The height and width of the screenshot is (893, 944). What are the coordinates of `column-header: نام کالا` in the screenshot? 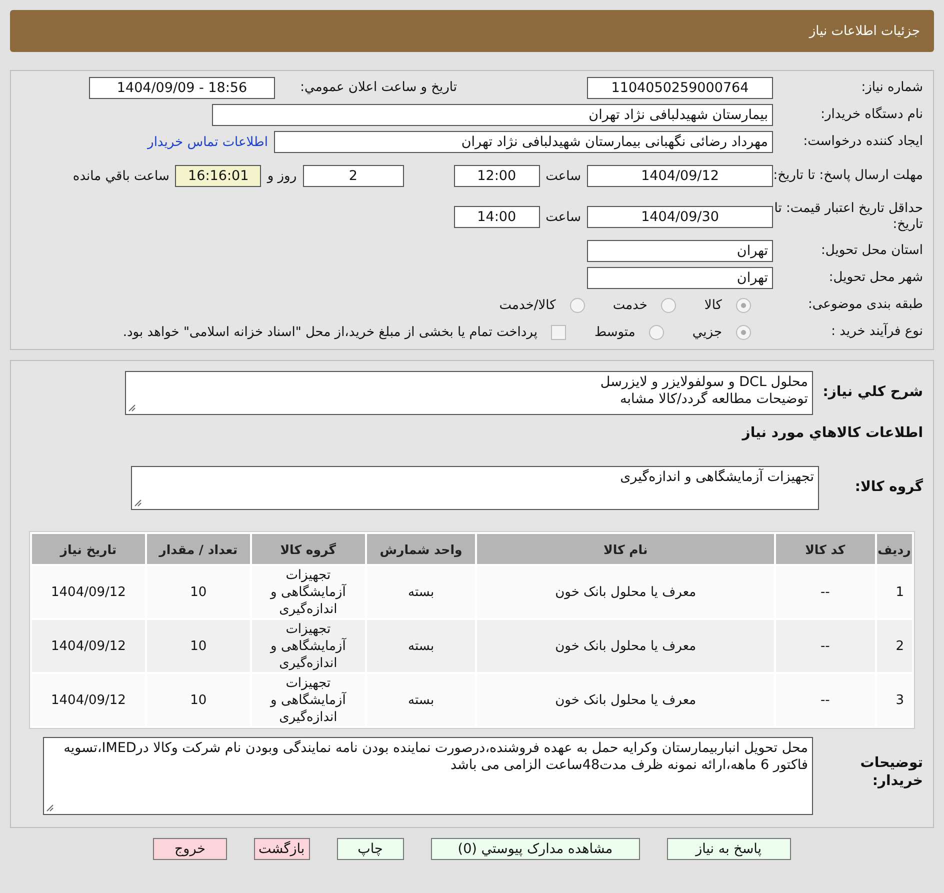 It's located at (625, 549).